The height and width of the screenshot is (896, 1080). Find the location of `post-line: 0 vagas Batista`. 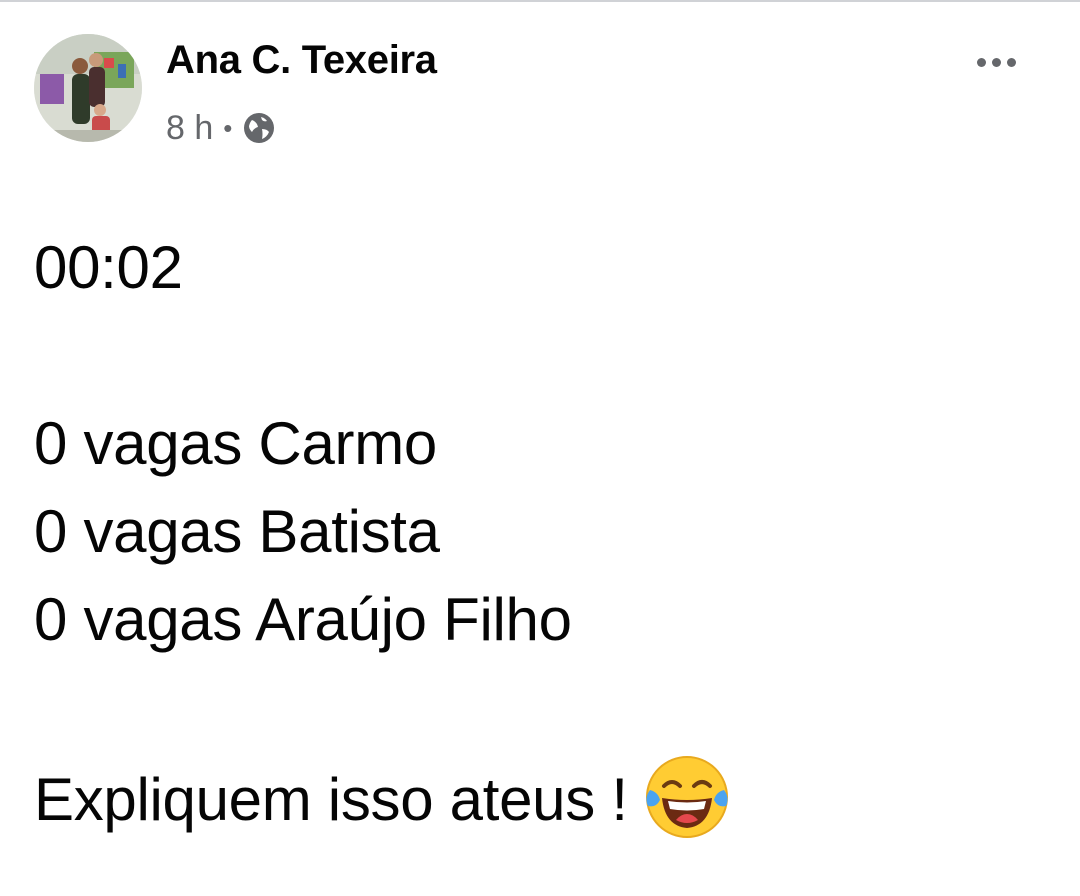

post-line: 0 vagas Batista is located at coordinates (237, 531).